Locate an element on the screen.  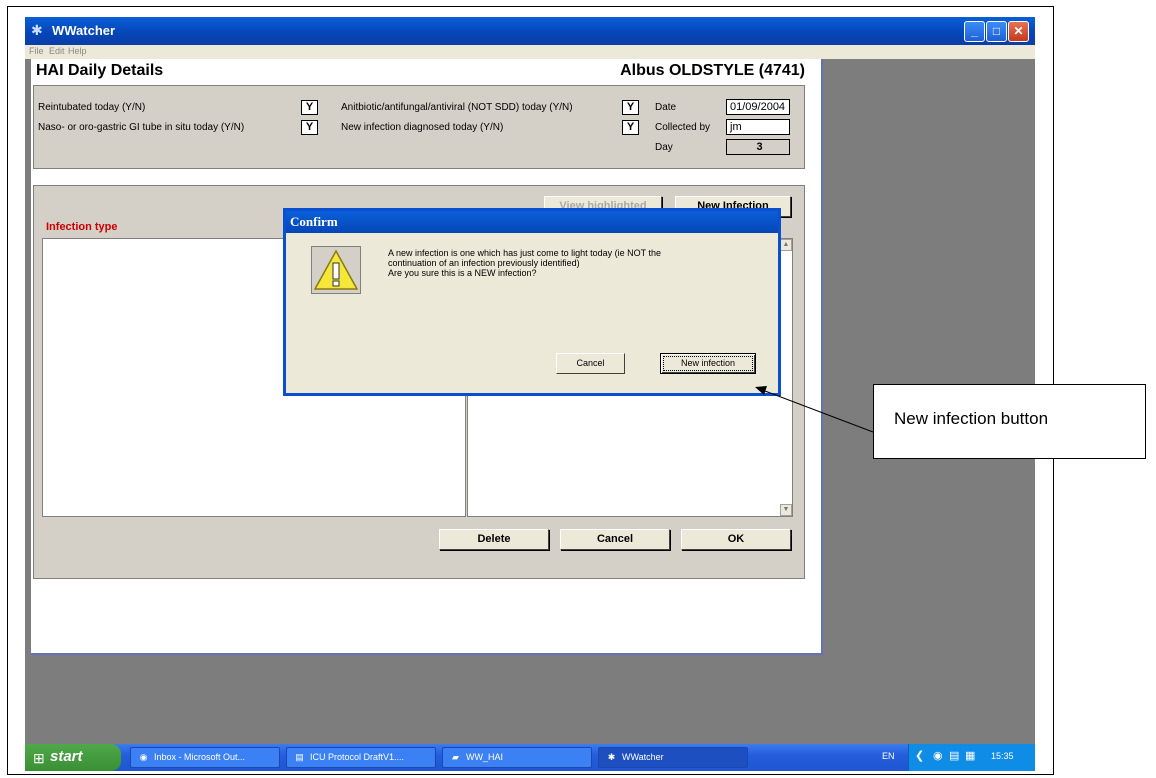
callout-text: New infection button is located at coordinates (971, 418).